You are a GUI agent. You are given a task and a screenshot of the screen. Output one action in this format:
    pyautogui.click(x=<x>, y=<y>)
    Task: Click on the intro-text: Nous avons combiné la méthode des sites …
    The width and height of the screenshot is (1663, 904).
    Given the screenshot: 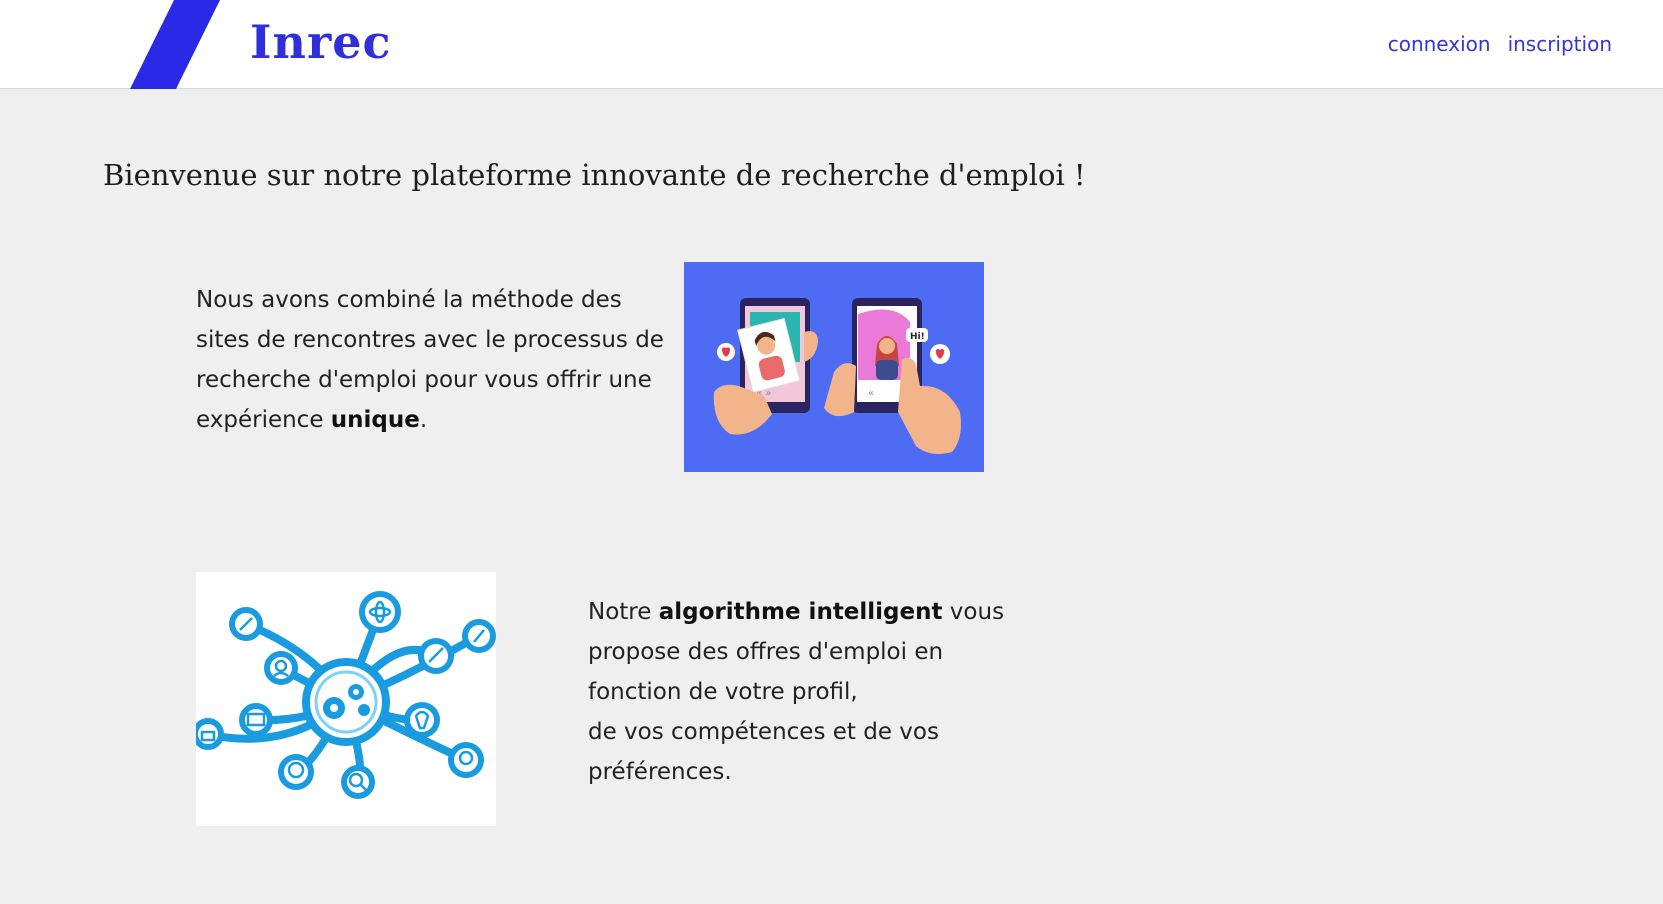 What is the action you would take?
    pyautogui.click(x=430, y=360)
    